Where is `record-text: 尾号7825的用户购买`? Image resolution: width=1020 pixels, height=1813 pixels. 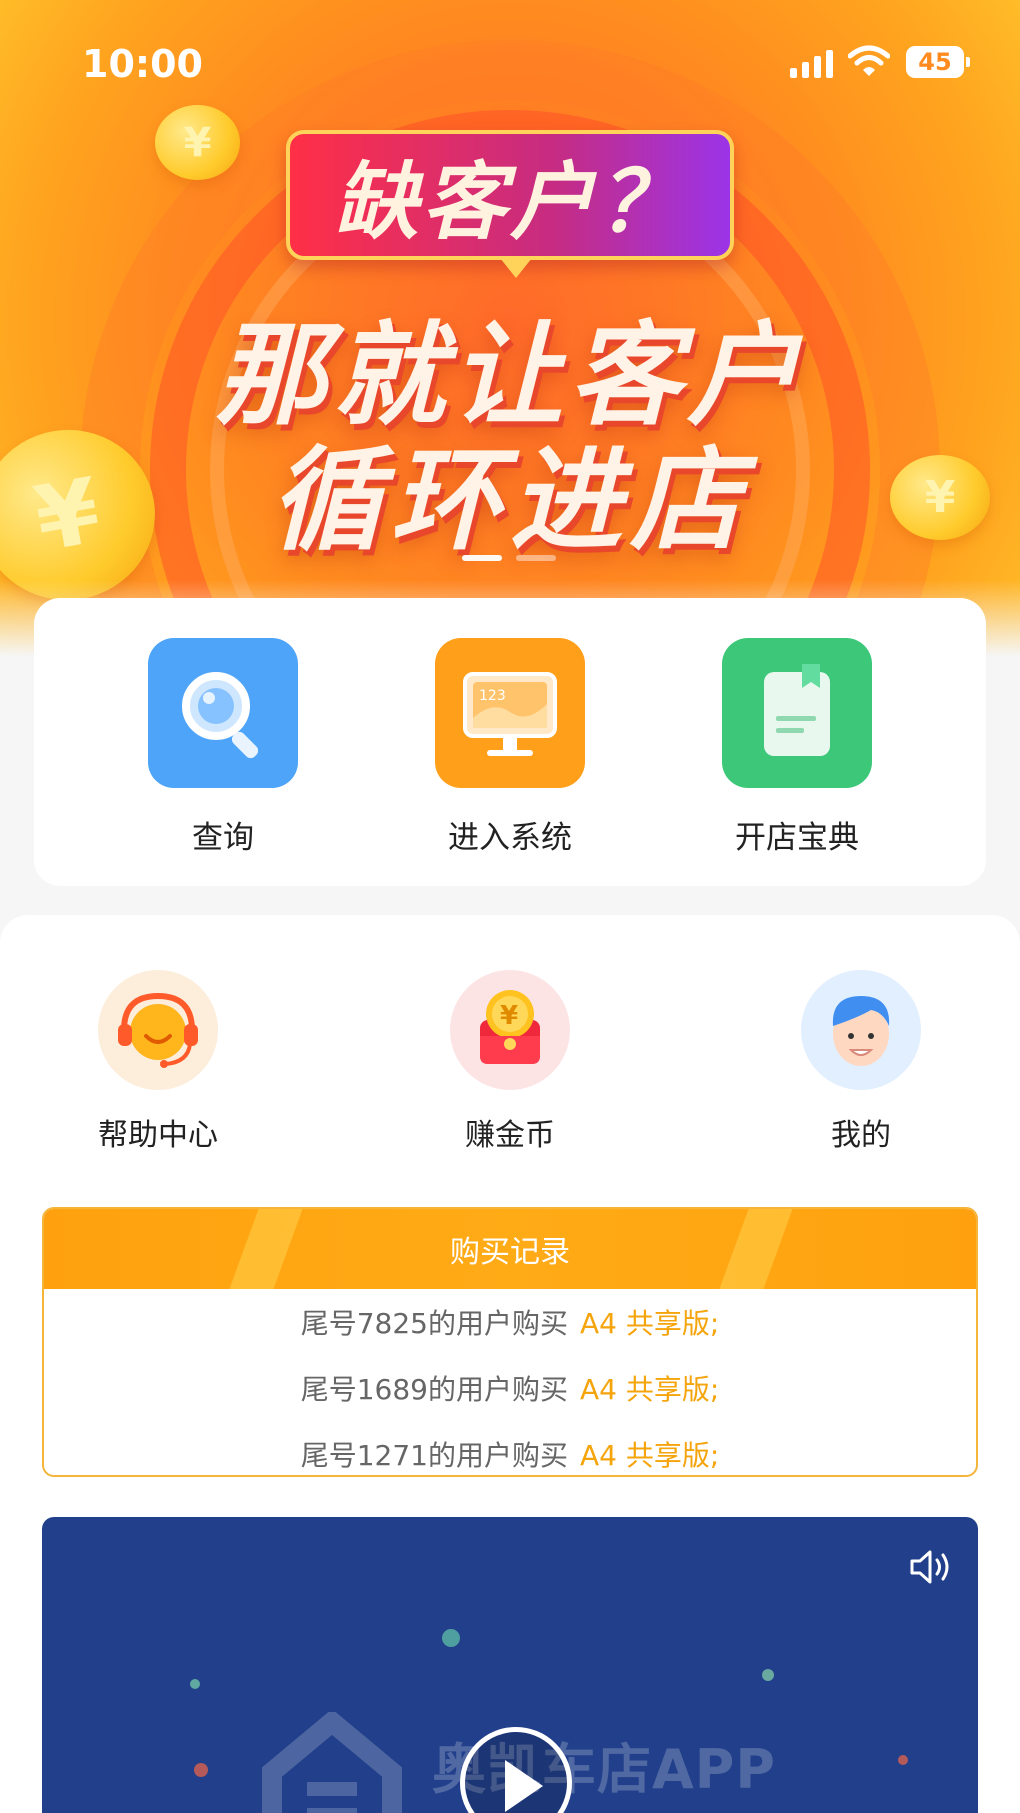
record-text: 尾号7825的用户购买 is located at coordinates (434, 1323).